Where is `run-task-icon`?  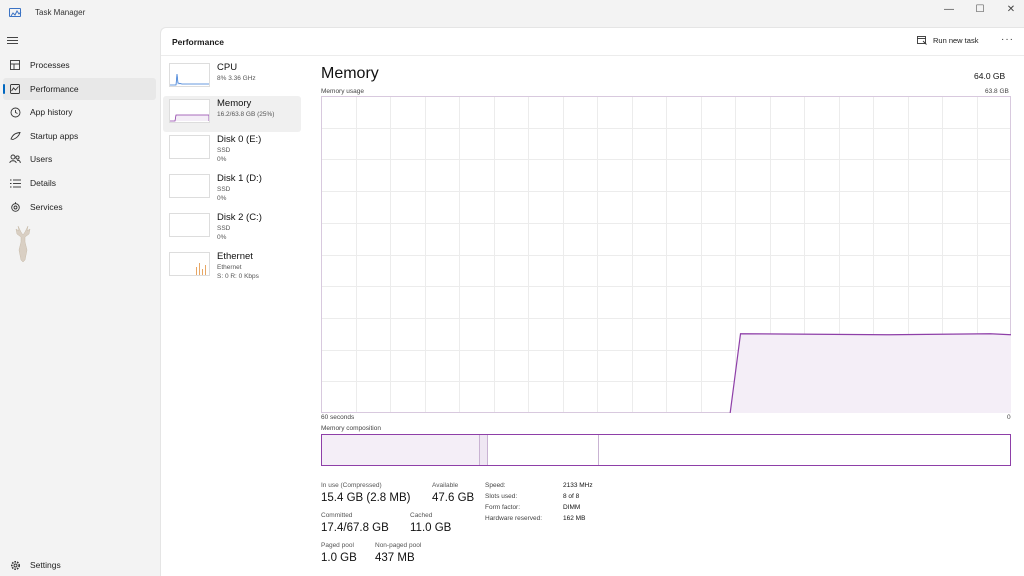
run-task-icon is located at coordinates (922, 40).